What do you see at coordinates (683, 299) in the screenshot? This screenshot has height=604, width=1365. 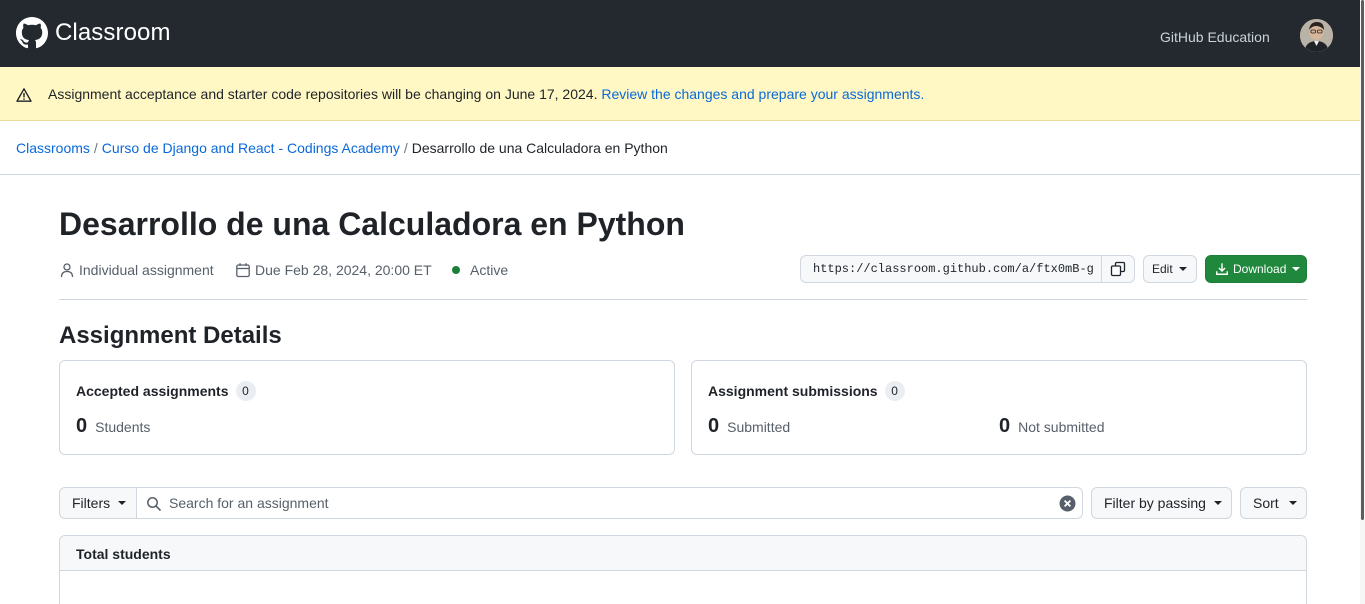 I see `header-divider` at bounding box center [683, 299].